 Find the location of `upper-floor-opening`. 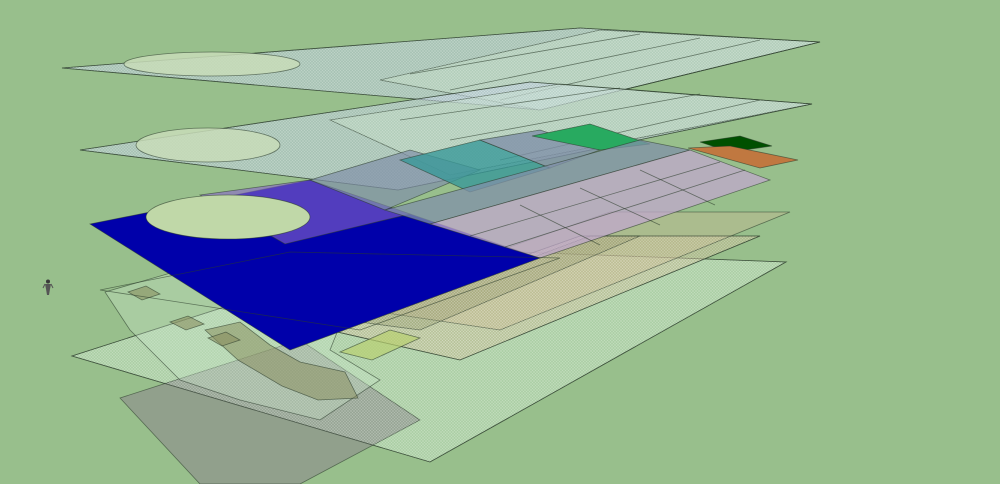

upper-floor-opening is located at coordinates (208, 145).